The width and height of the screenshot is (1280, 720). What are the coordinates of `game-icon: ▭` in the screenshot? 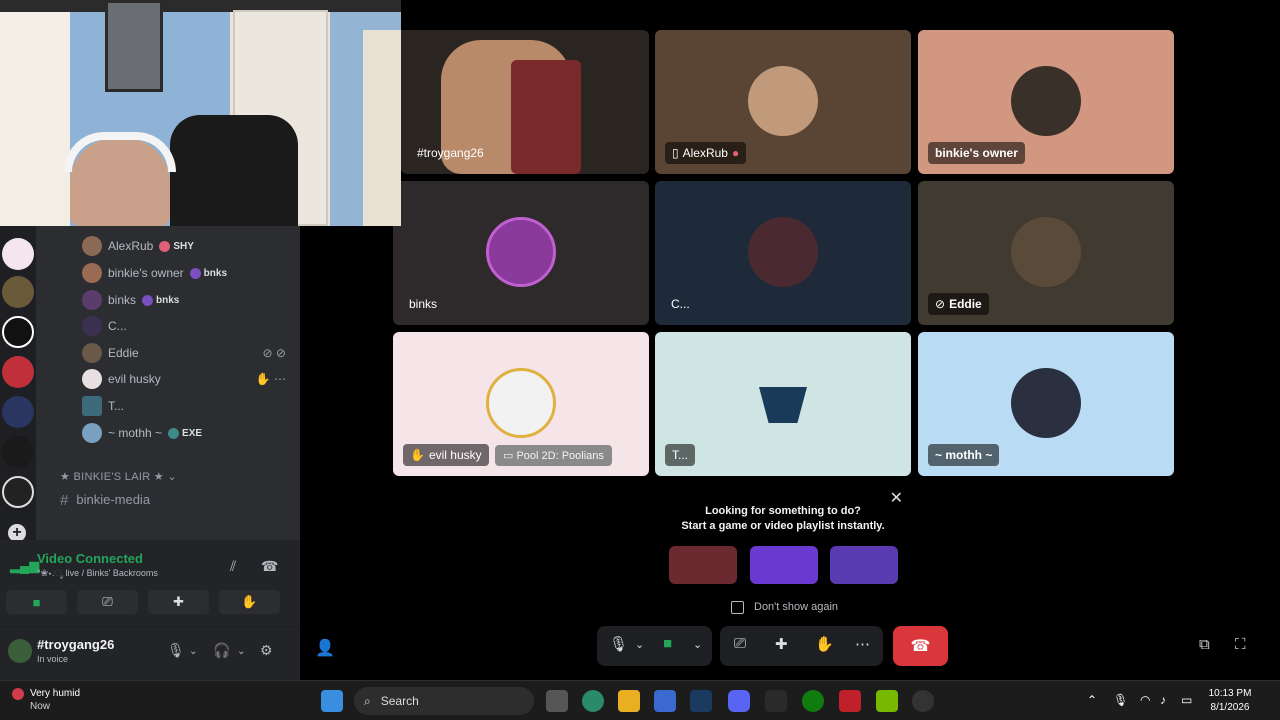 It's located at (508, 456).